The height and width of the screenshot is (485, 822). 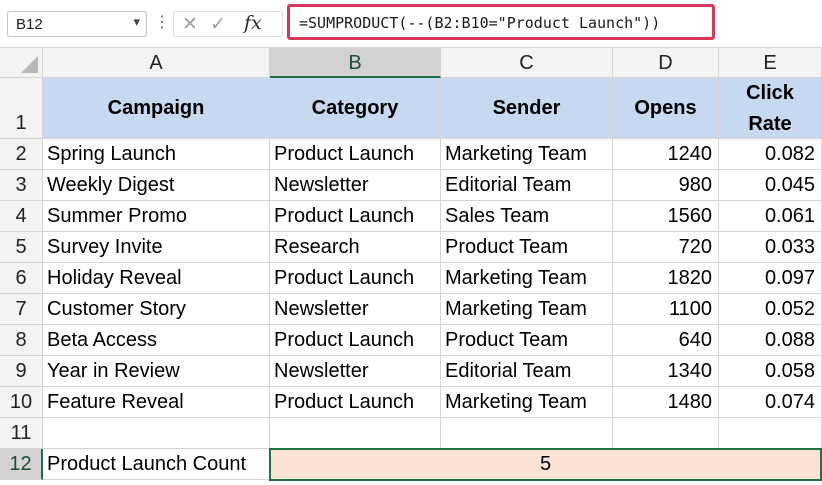 What do you see at coordinates (355, 340) in the screenshot?
I see `cell-b8: Product Launch` at bounding box center [355, 340].